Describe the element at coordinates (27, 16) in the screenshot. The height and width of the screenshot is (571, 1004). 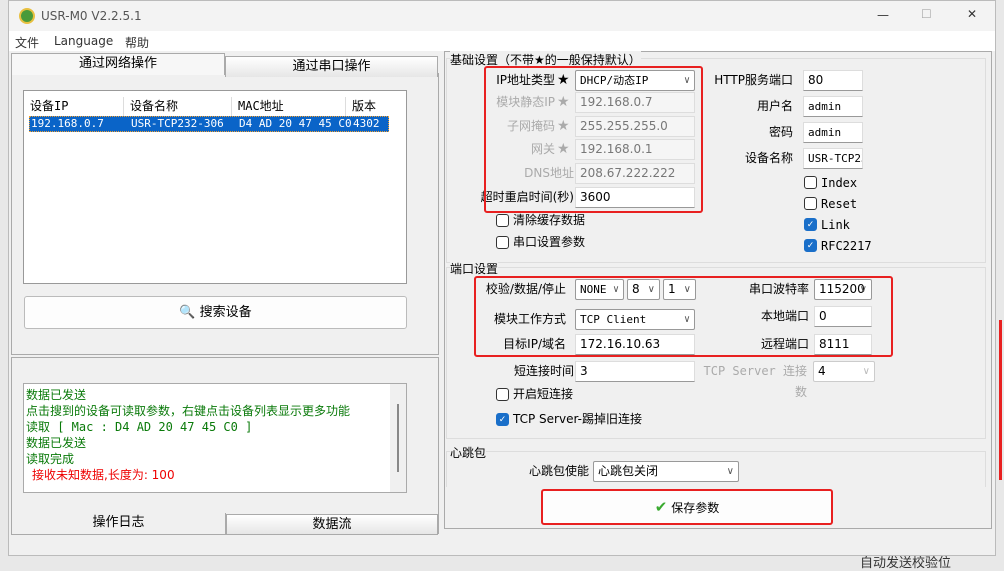
I see `app-icon` at that location.